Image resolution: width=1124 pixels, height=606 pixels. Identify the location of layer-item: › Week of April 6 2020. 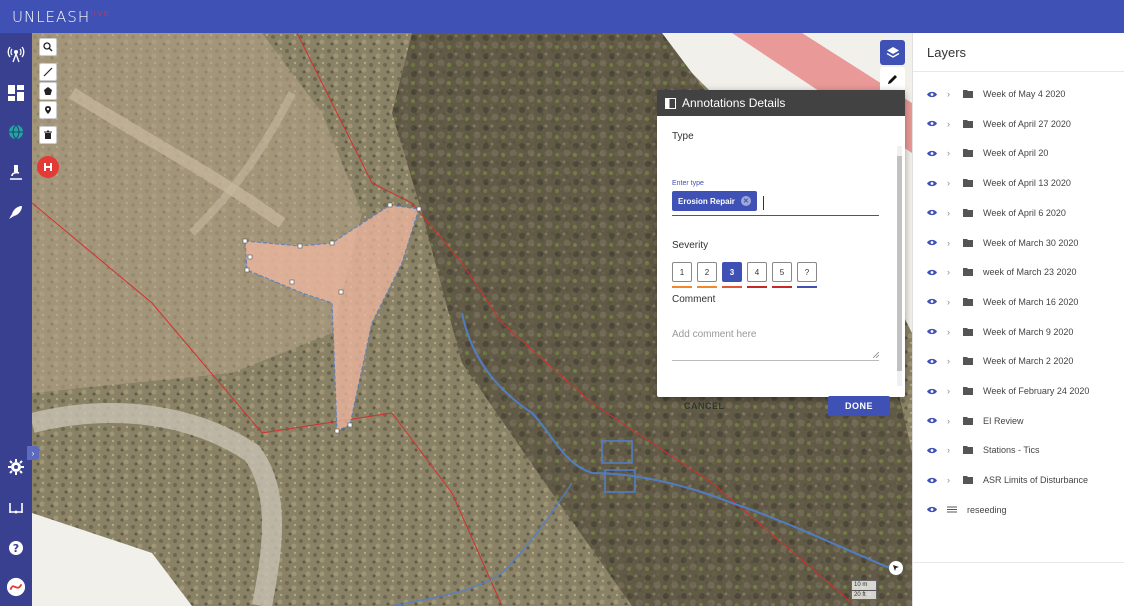
(996, 213).